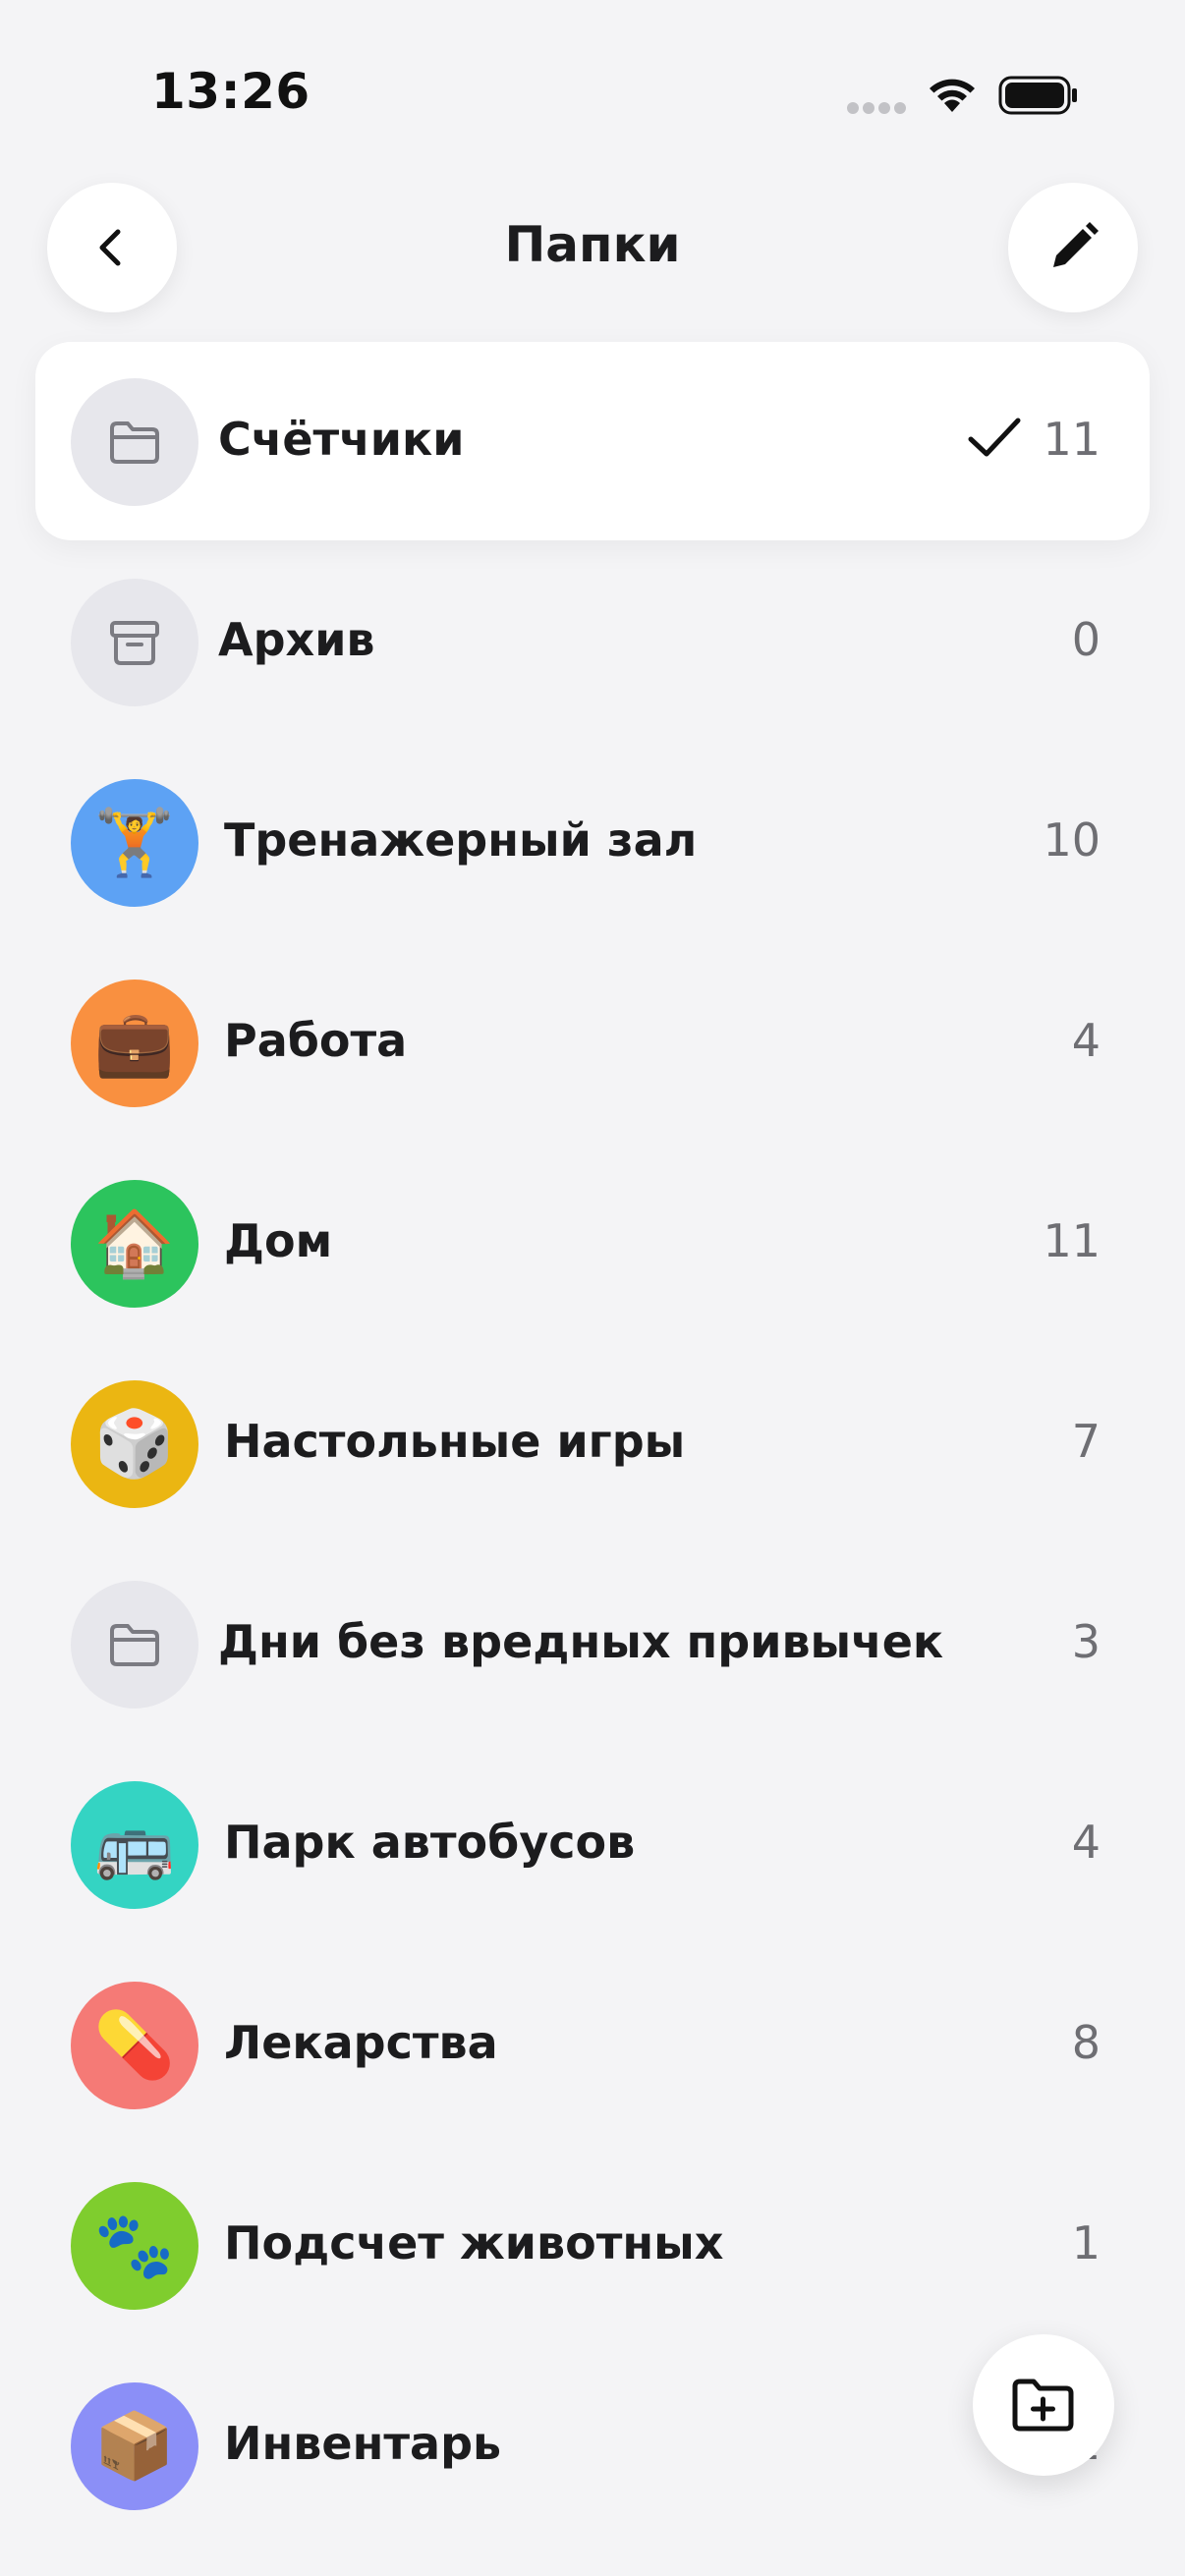  Describe the element at coordinates (592, 441) in the screenshot. I see `folder-row-counters: Счётчики 11` at that location.